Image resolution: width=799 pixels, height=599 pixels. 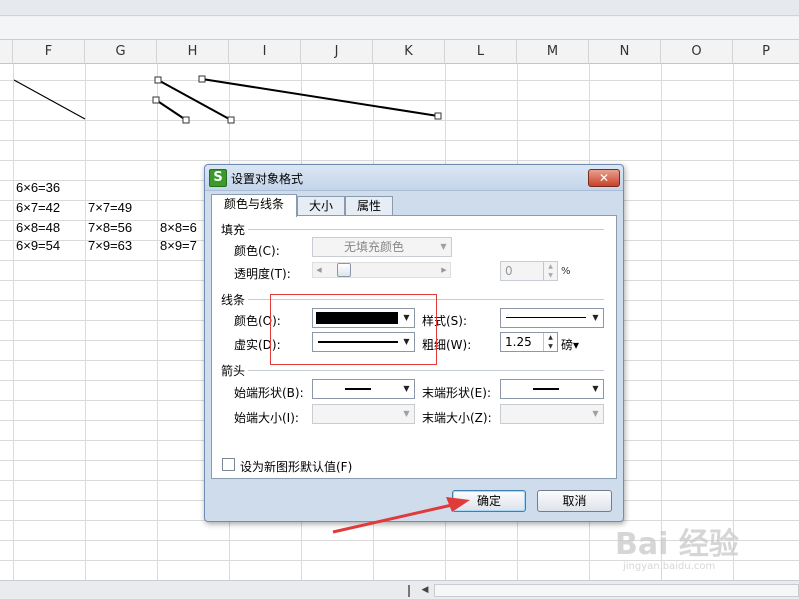 I want to click on arrows-section-label: 箭头, so click(x=233, y=371).